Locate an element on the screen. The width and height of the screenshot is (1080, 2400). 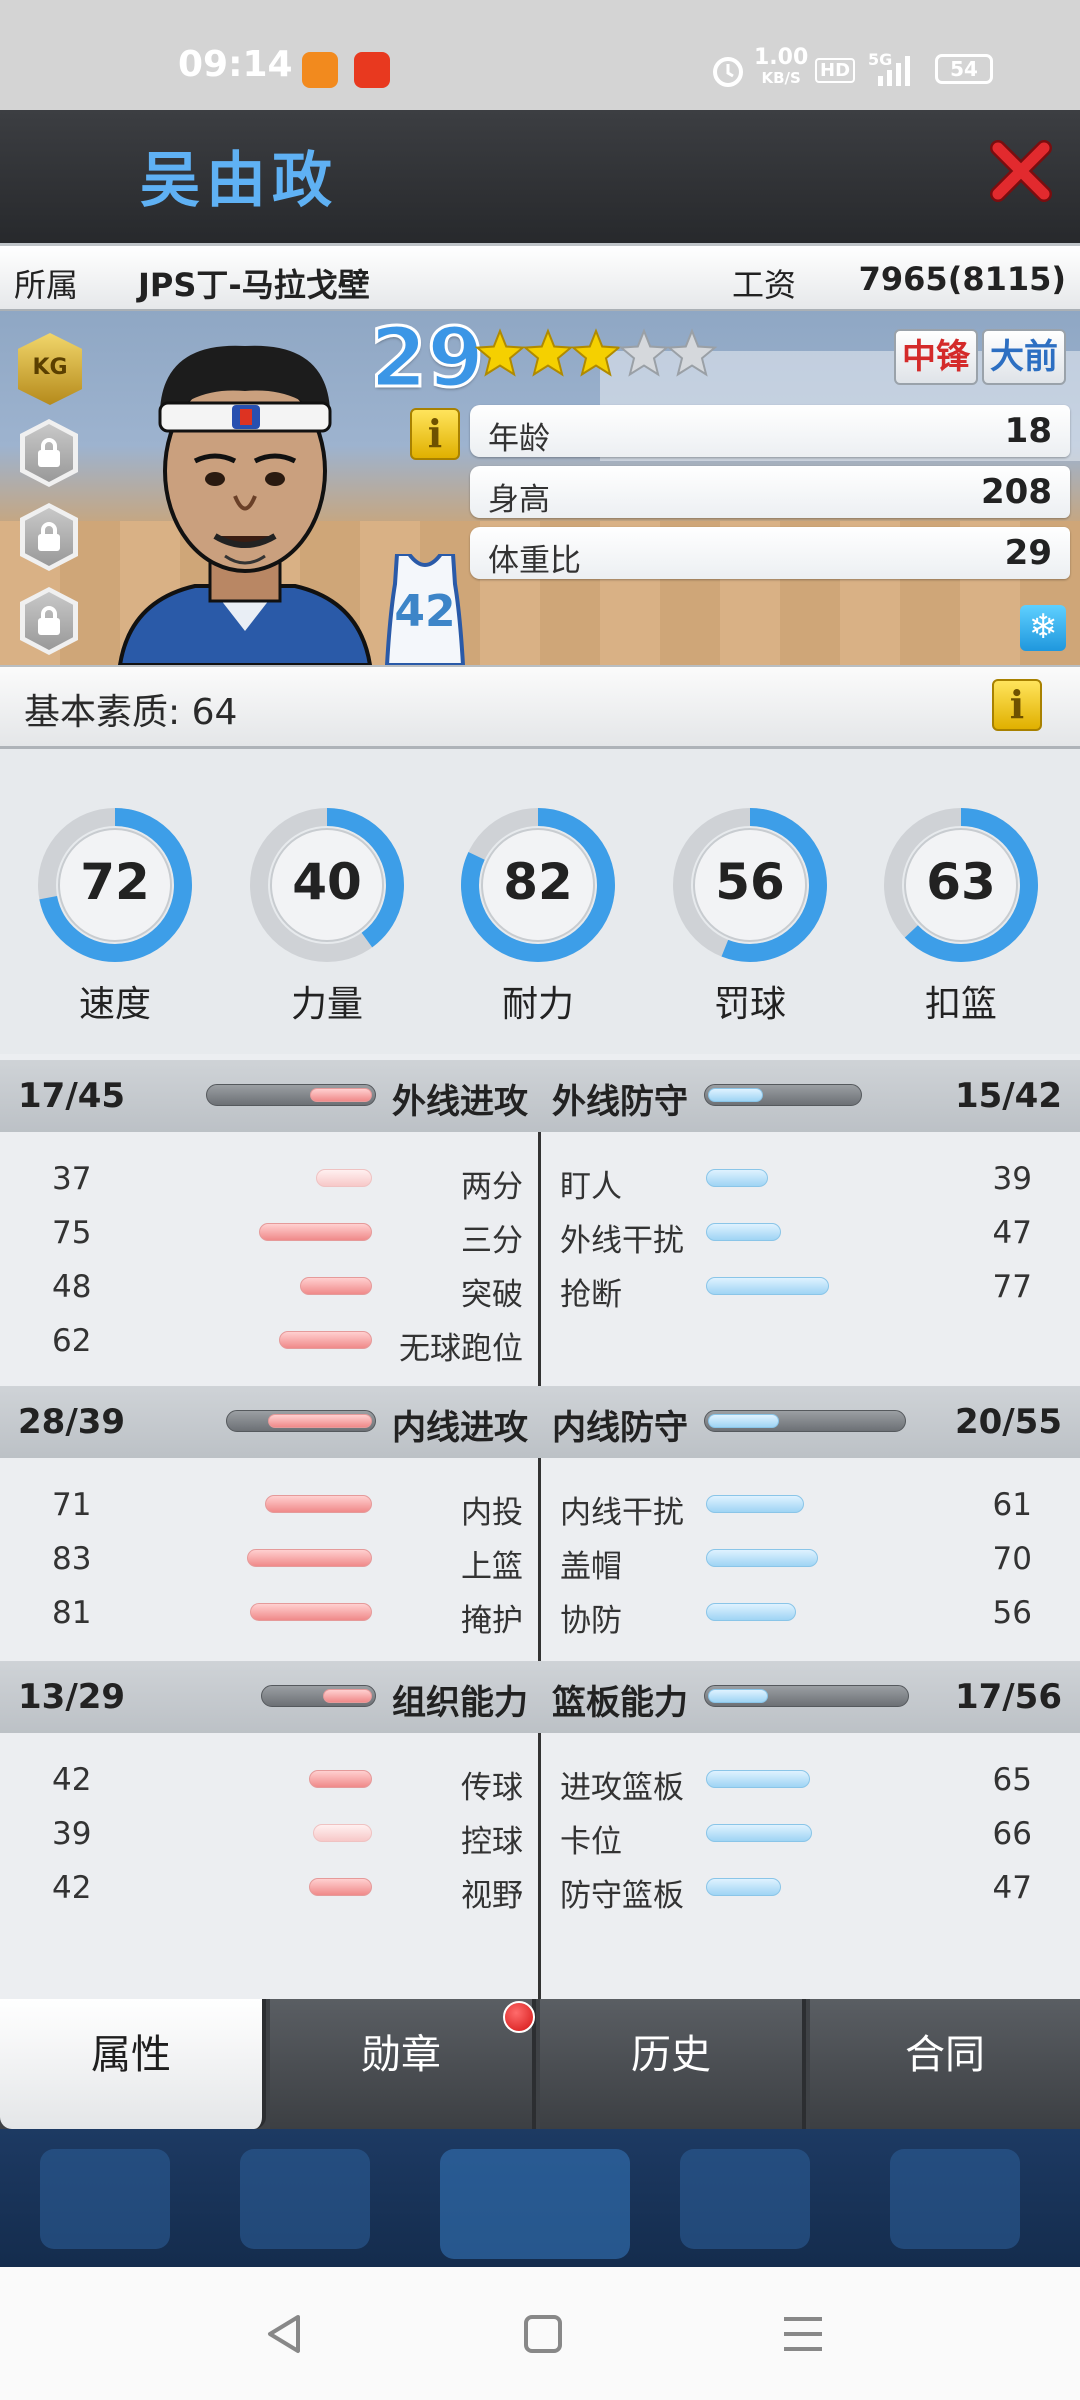
info-button: i is located at coordinates (435, 434).